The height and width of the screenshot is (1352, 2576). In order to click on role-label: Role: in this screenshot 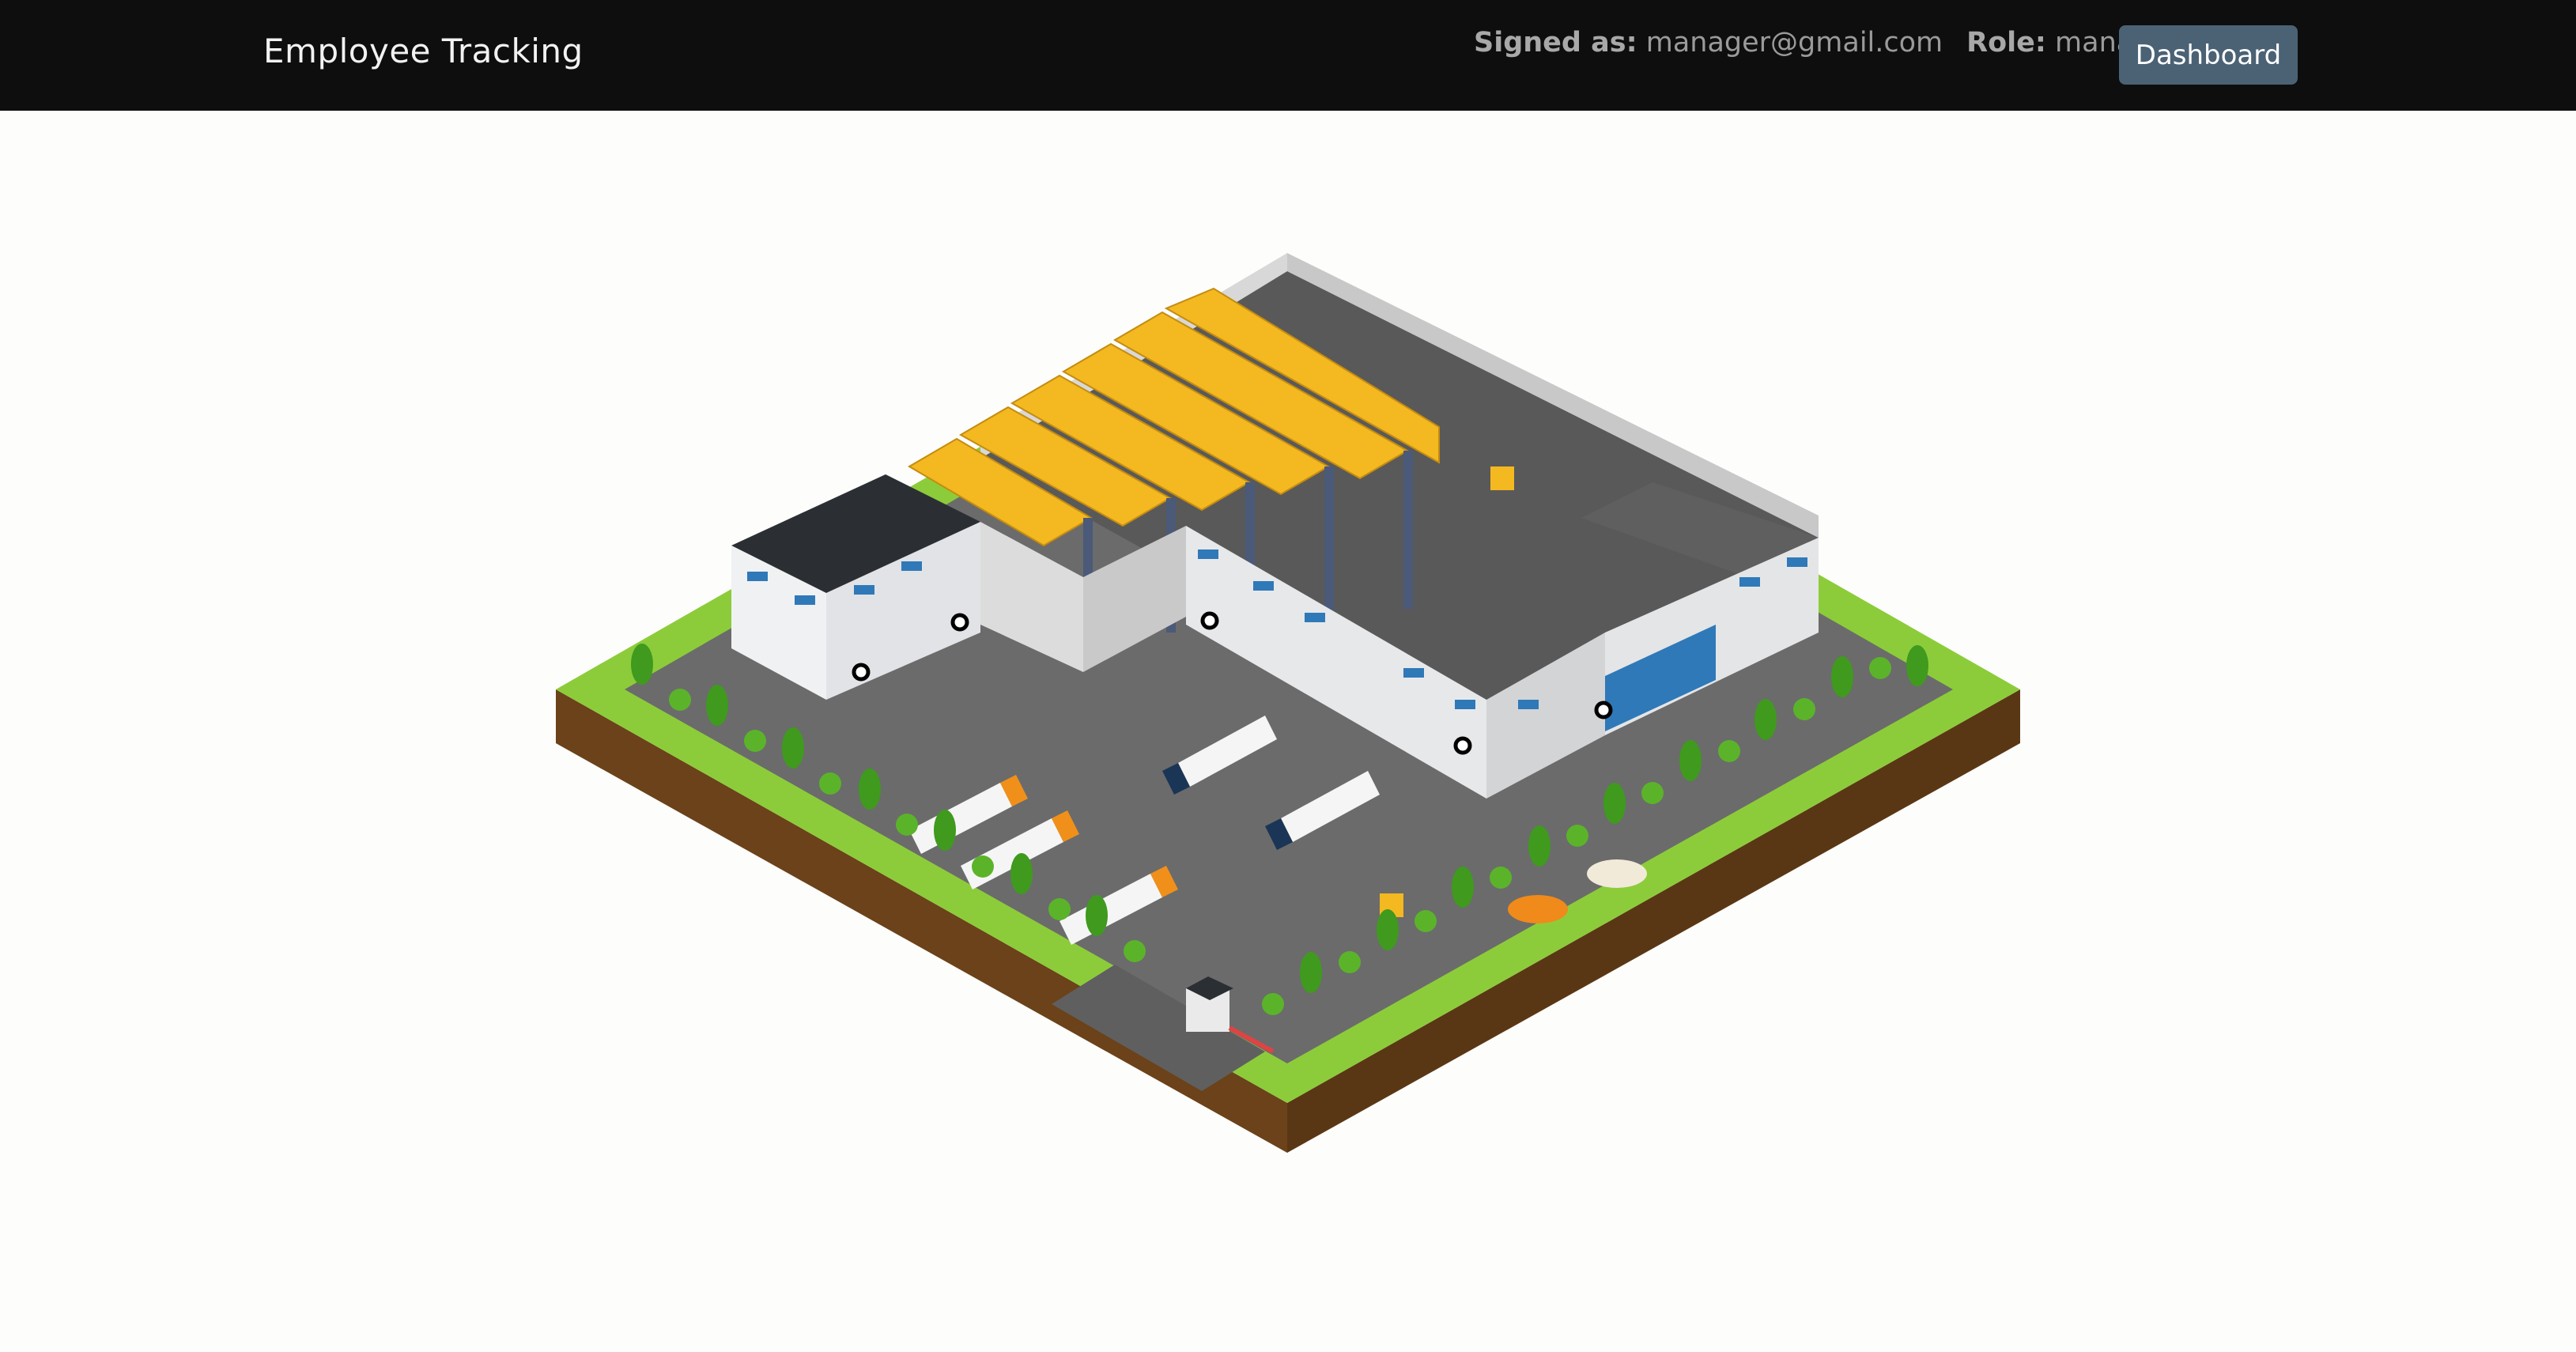, I will do `click(2006, 43)`.